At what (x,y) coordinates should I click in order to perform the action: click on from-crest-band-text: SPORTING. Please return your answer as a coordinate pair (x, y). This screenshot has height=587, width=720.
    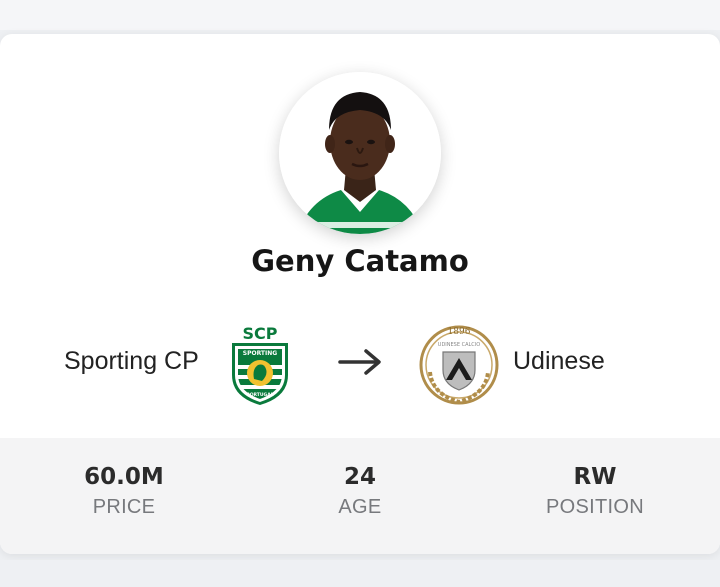
    Looking at the image, I should click on (260, 353).